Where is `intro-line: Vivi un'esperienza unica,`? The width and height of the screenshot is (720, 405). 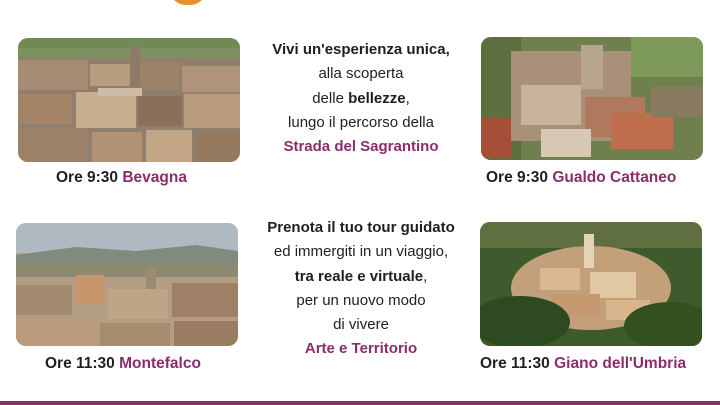
intro-line: Vivi un'esperienza unica, is located at coordinates (361, 49).